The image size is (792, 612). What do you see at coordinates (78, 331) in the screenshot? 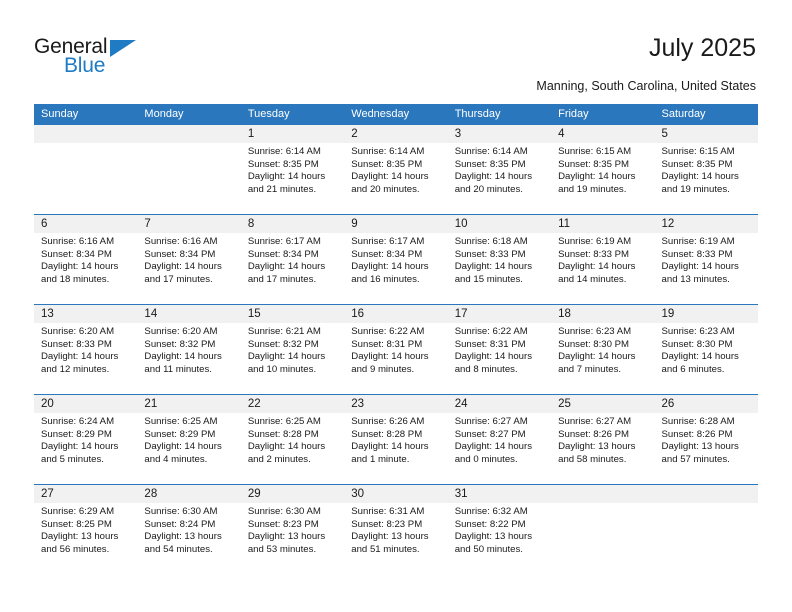
I see `sunrise-text: Sunrise: 6:20 AM` at bounding box center [78, 331].